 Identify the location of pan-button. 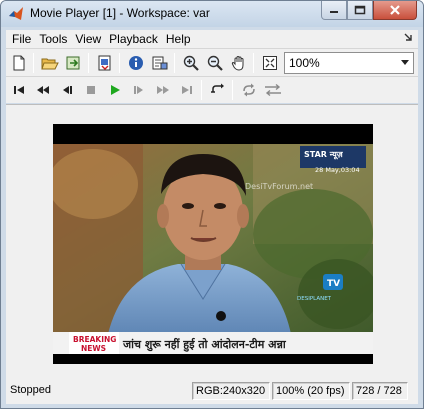
(239, 63).